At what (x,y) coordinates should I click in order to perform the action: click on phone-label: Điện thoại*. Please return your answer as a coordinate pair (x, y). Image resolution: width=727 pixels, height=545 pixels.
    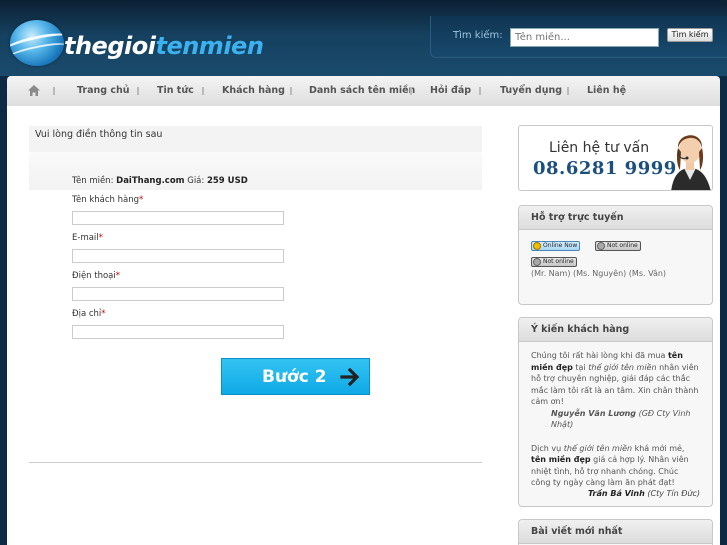
    Looking at the image, I should click on (96, 276).